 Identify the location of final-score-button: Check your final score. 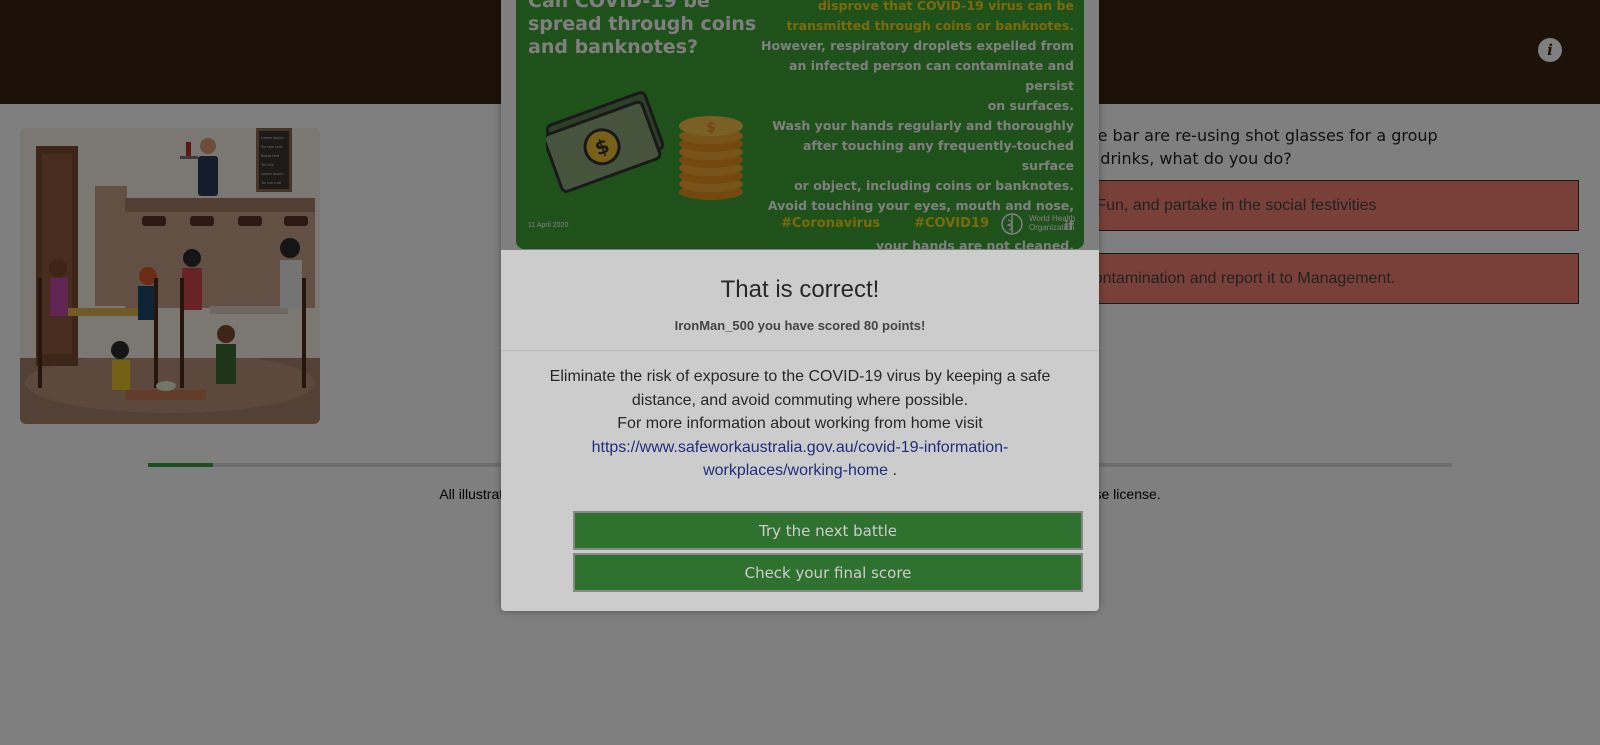
(828, 572).